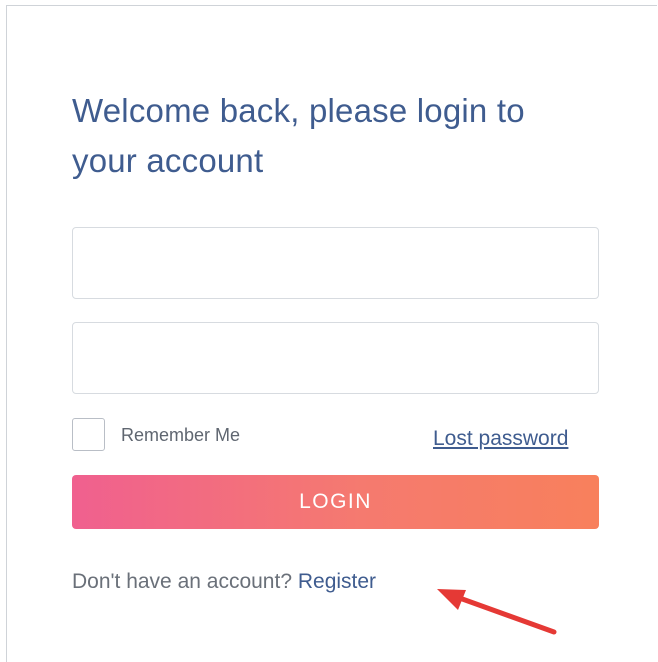  Describe the element at coordinates (182, 581) in the screenshot. I see `no-account-text: Don't have an account?` at that location.